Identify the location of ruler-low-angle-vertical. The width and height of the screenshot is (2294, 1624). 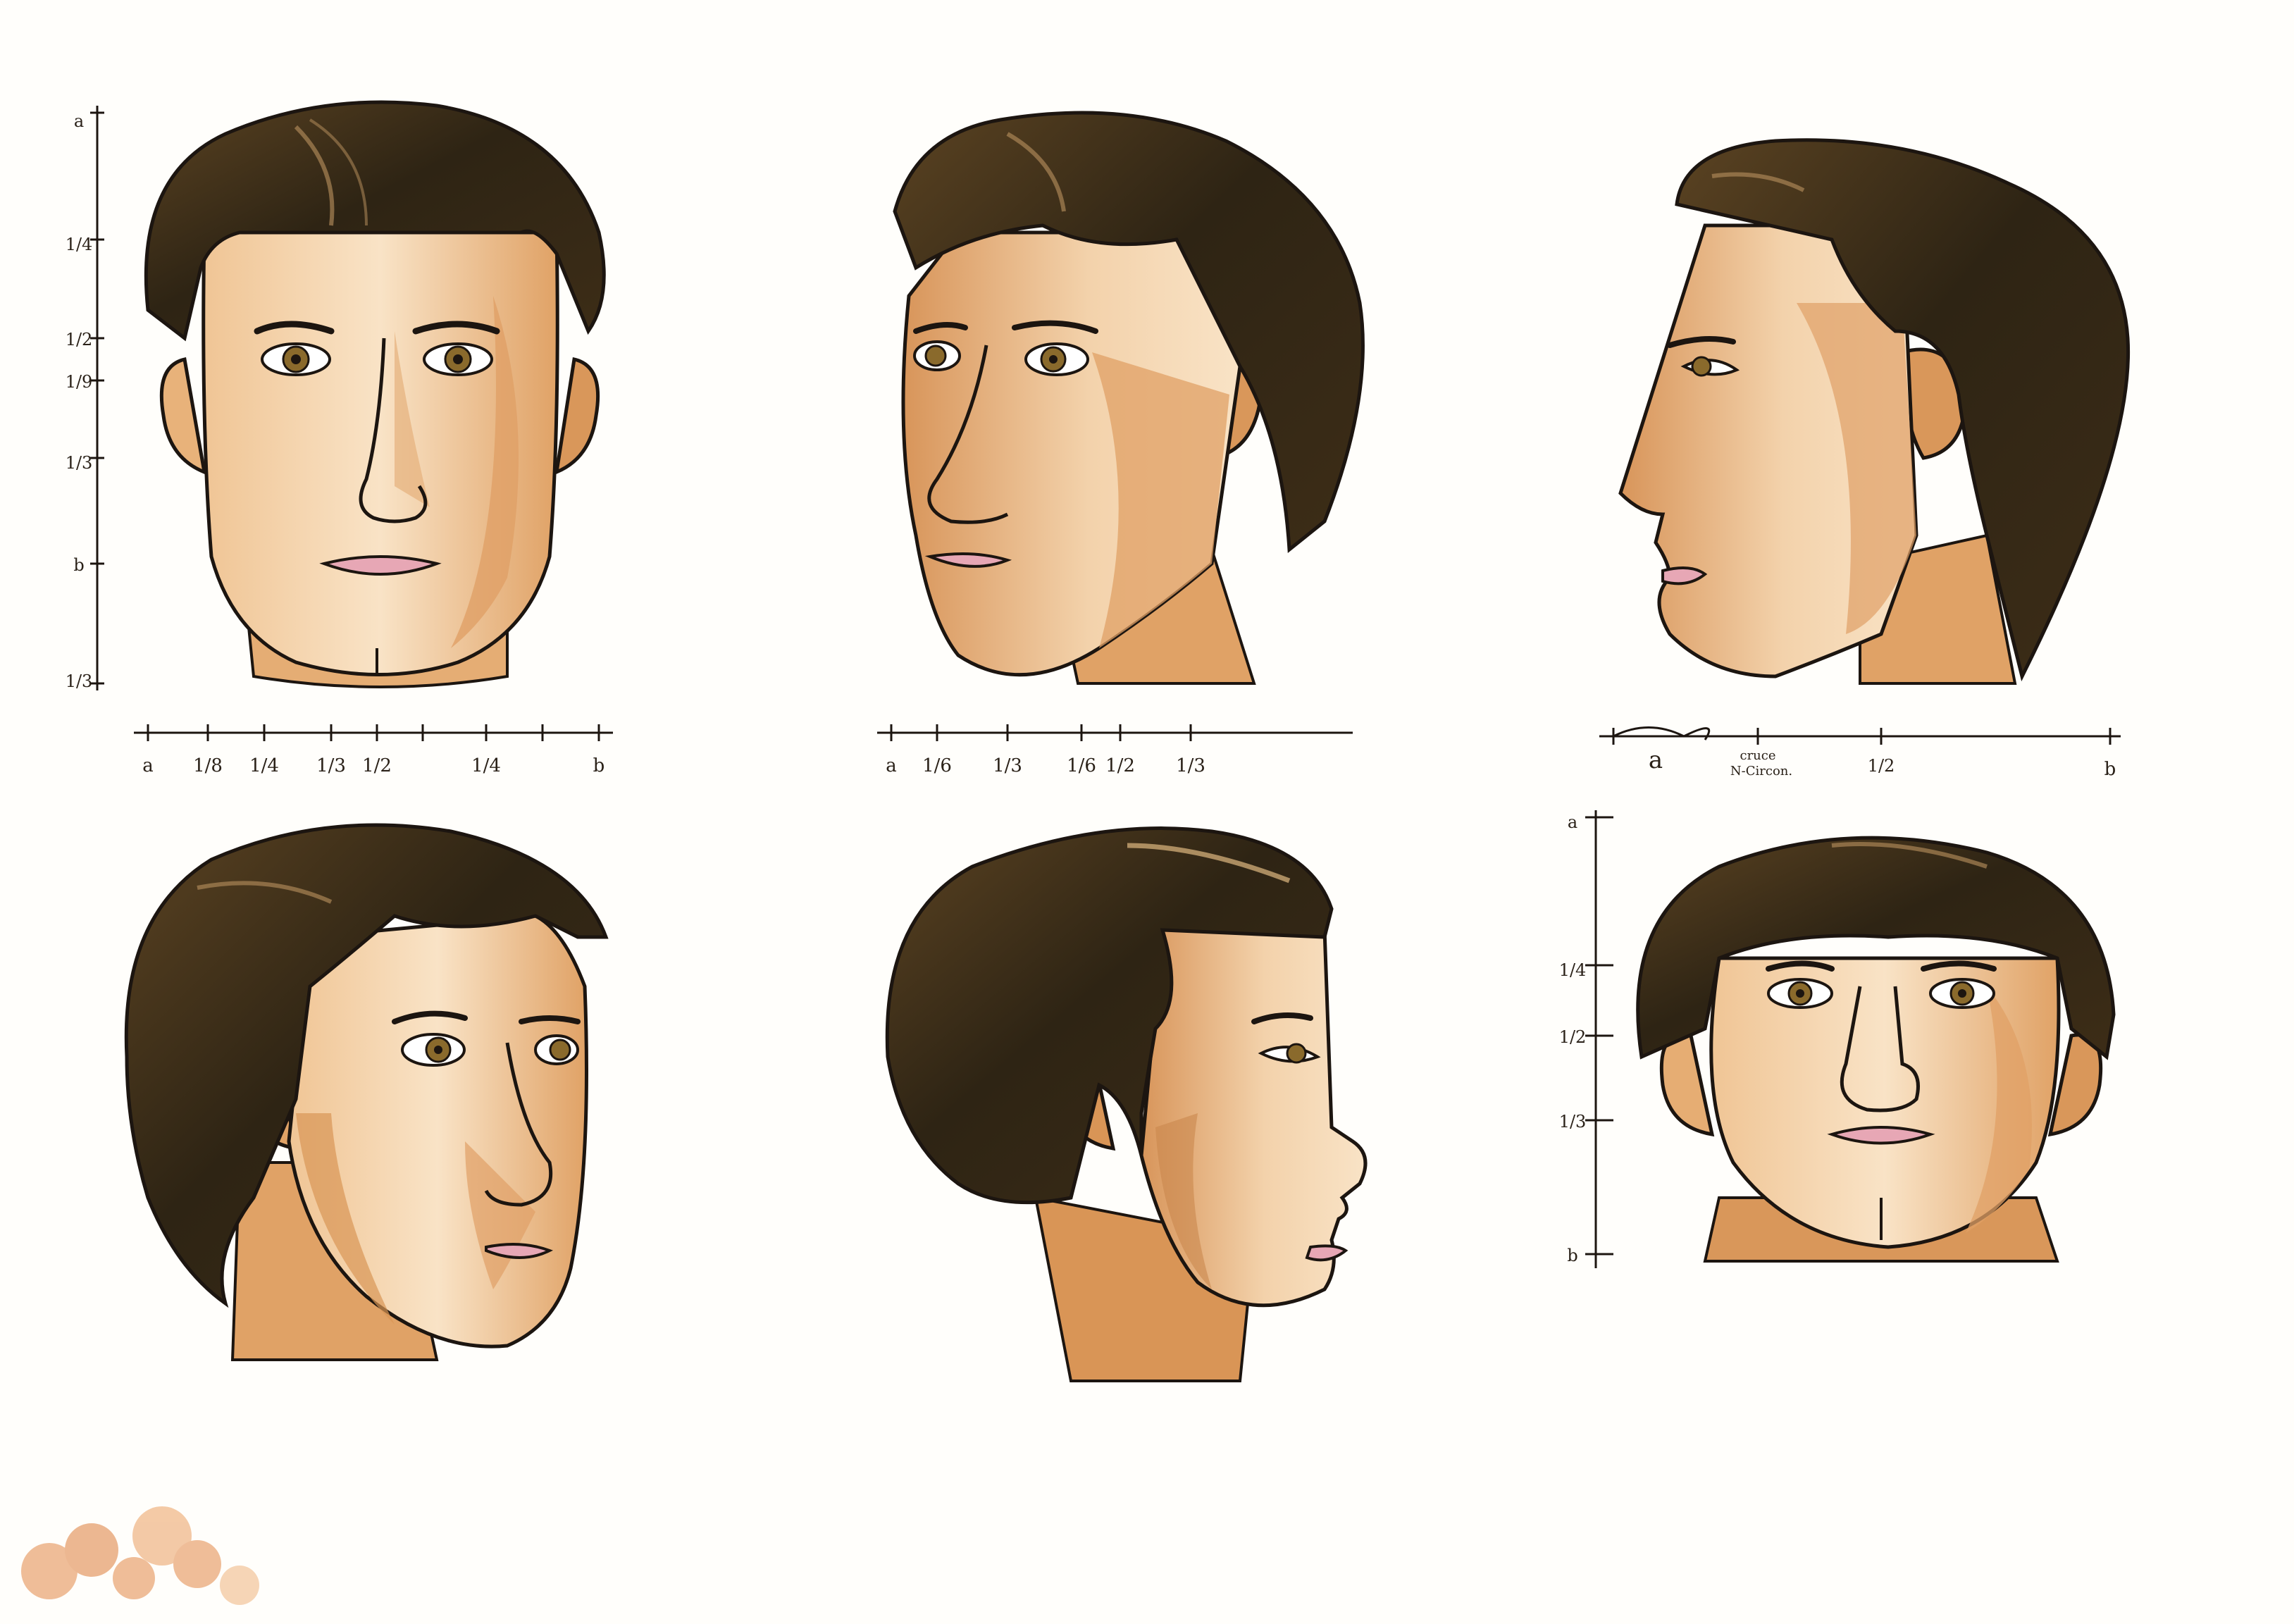
(1599, 1039).